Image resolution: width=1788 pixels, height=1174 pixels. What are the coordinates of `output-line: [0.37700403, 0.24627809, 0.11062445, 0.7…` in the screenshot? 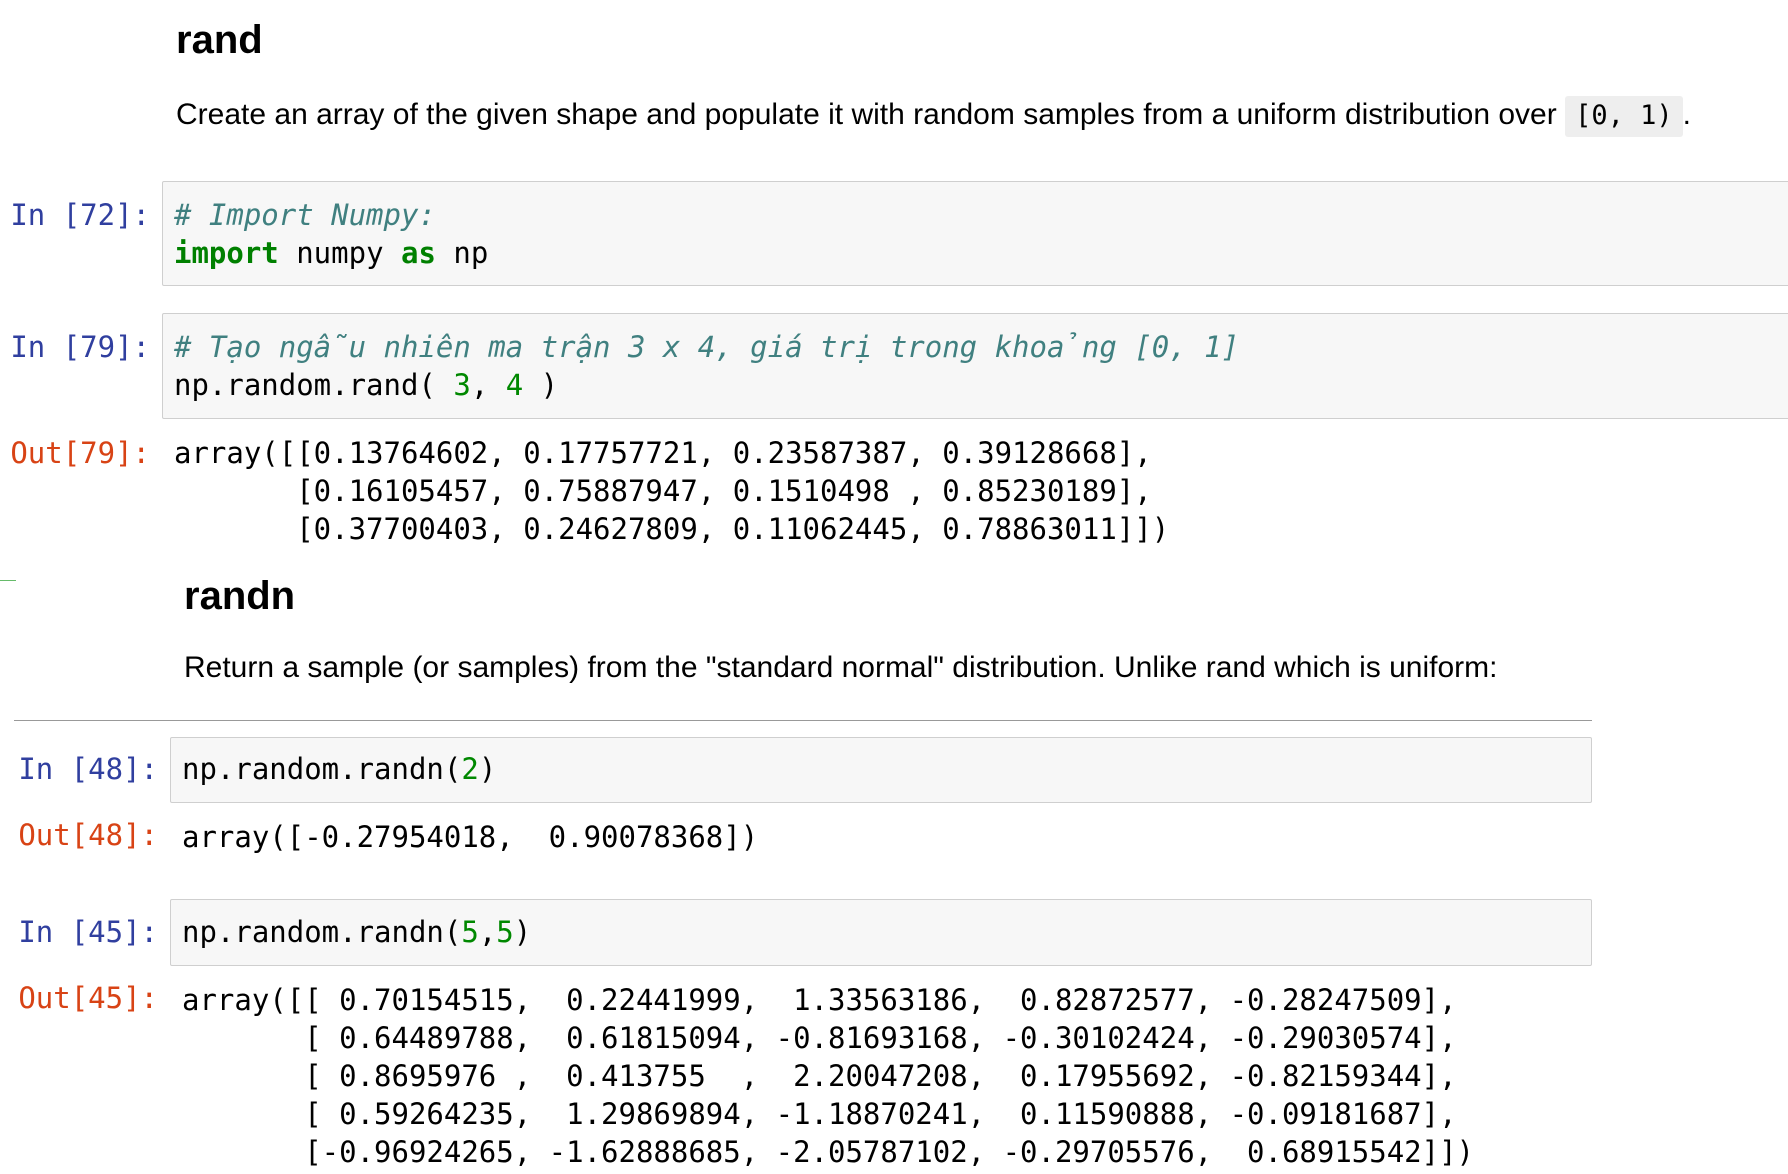 It's located at (672, 529).